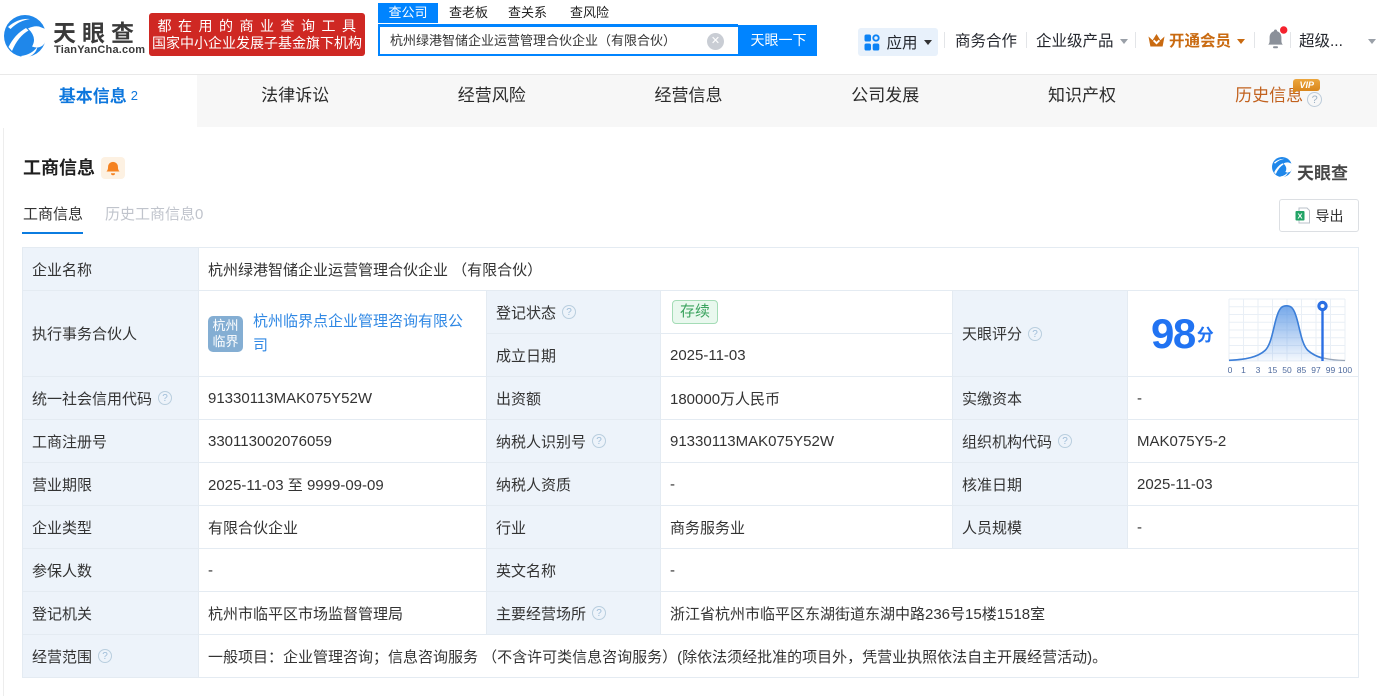  What do you see at coordinates (1302, 370) in the screenshot?
I see `svg-text: 85` at bounding box center [1302, 370].